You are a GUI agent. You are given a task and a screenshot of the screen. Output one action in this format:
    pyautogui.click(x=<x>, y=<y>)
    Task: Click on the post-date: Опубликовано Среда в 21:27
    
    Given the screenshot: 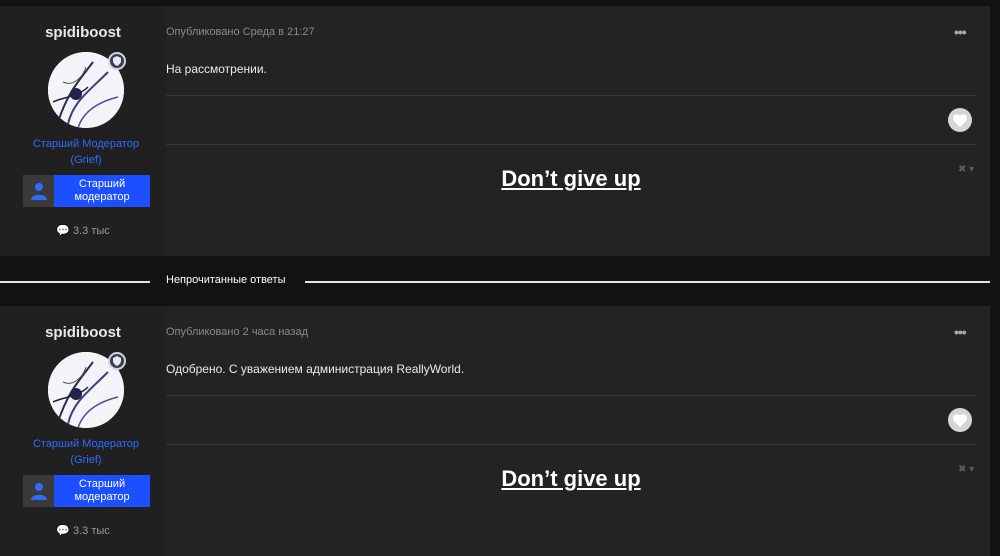 What is the action you would take?
    pyautogui.click(x=240, y=32)
    